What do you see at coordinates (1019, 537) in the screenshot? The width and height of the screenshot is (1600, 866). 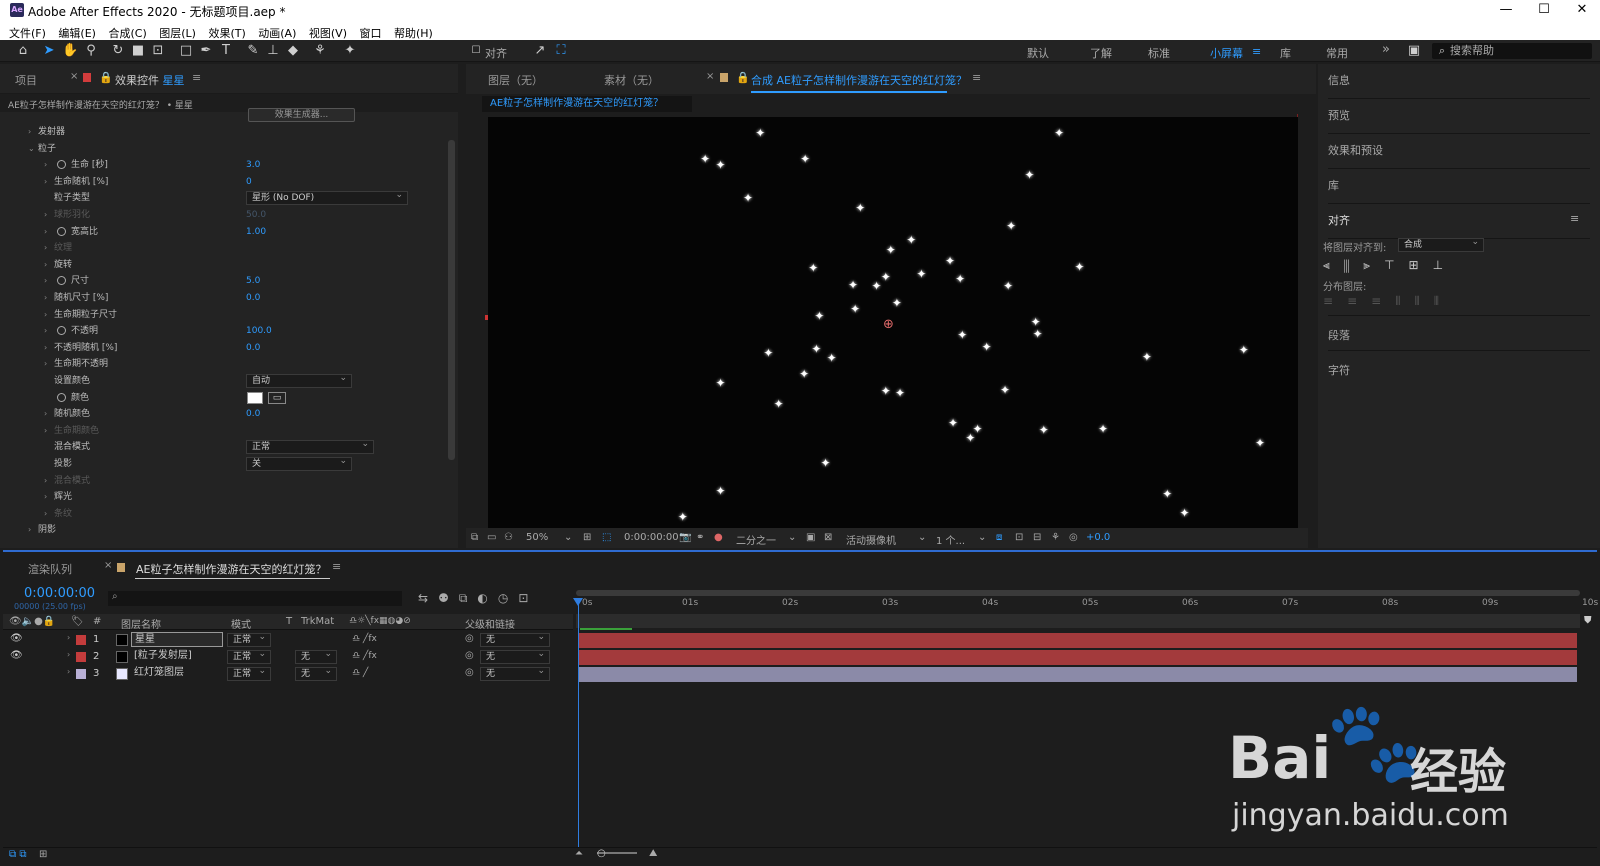 I see `fast-previews-icon: ⊡` at bounding box center [1019, 537].